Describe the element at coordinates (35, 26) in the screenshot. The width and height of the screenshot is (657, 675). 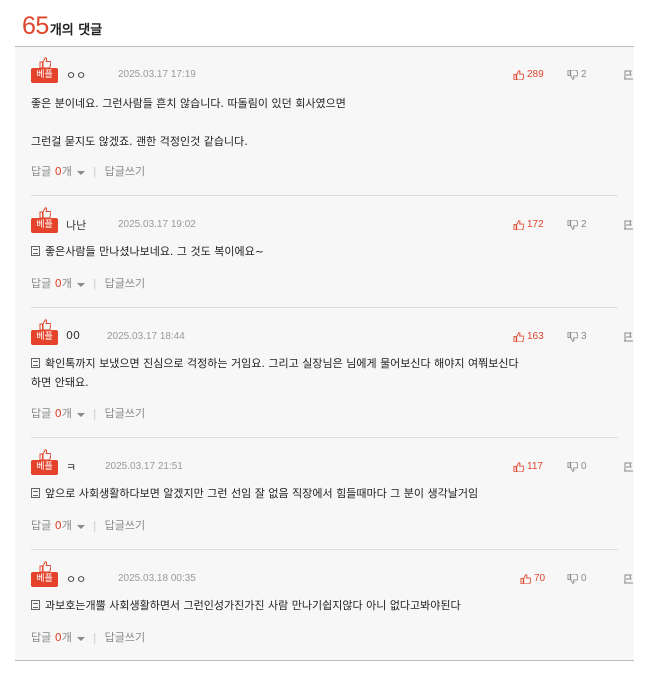
I see `comment-count-number: 65` at that location.